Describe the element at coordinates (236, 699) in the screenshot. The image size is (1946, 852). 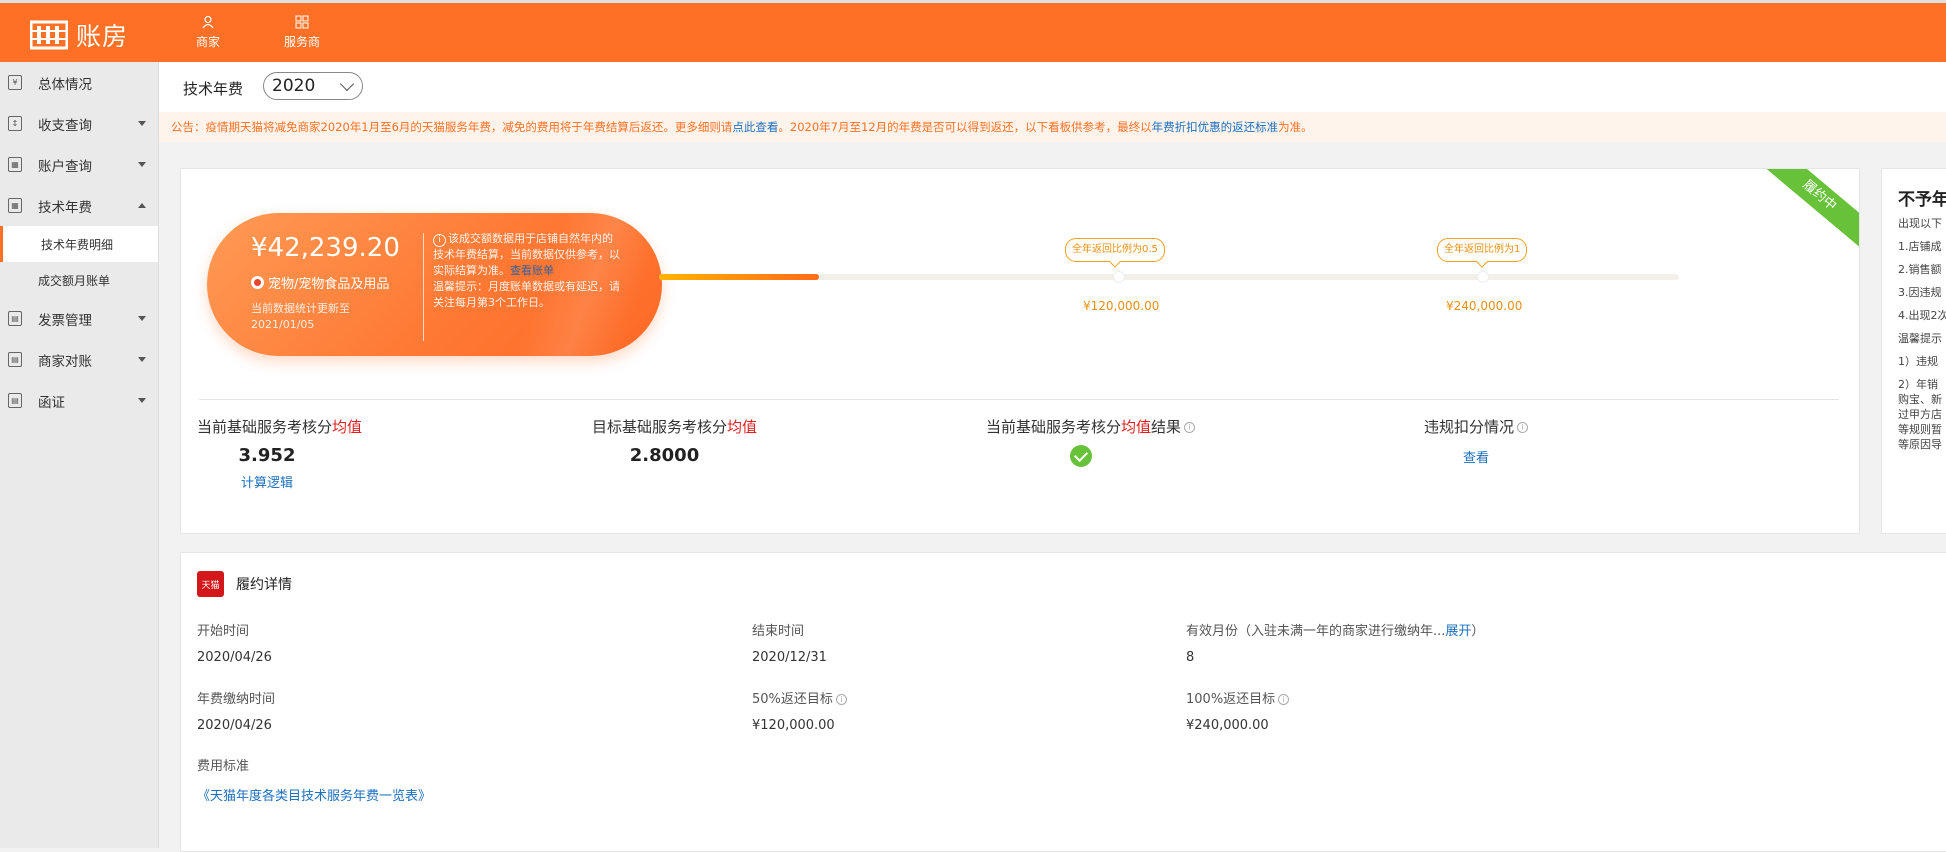
I see `field-label: 年费缴纳时间` at that location.